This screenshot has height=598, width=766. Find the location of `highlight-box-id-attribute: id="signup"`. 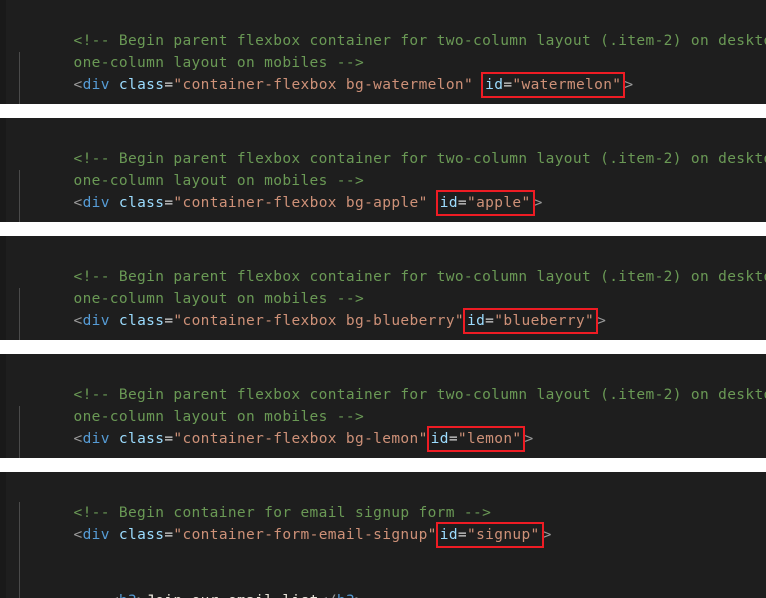

highlight-box-id-attribute: id="signup" is located at coordinates (490, 535).